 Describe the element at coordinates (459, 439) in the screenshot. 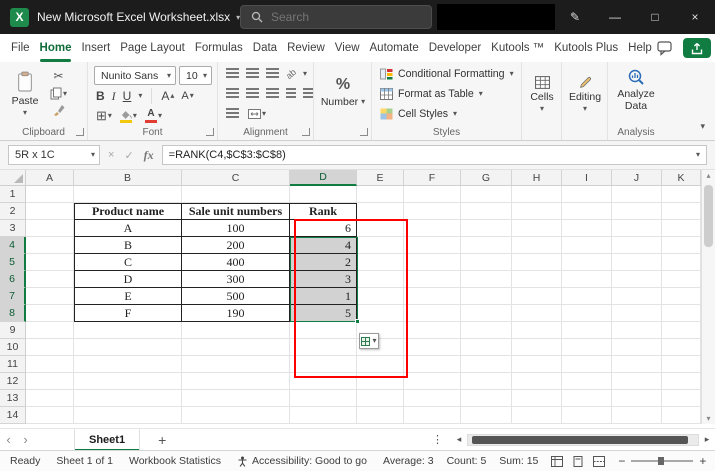

I see `scroll-left-icon: ◂` at that location.